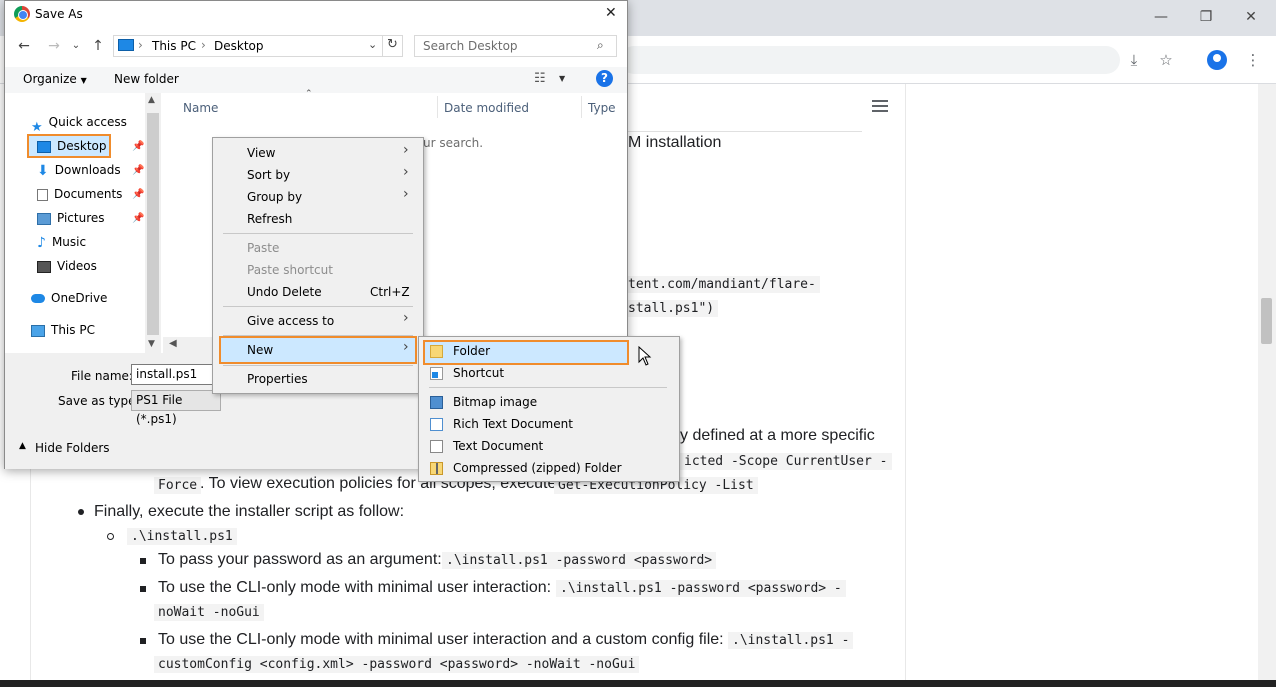  What do you see at coordinates (126, 45) in the screenshot?
I see `this-pc-icon` at bounding box center [126, 45].